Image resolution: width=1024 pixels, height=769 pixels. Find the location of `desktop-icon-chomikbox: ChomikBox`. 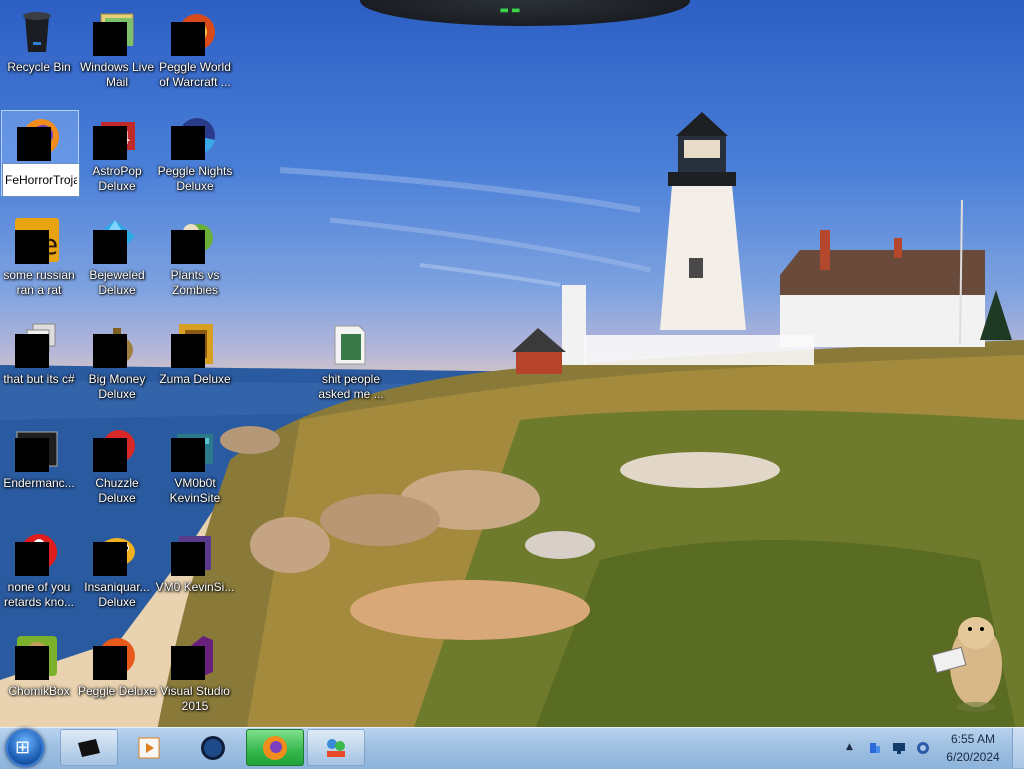

desktop-icon-chomikbox: ChomikBox is located at coordinates (39, 678).